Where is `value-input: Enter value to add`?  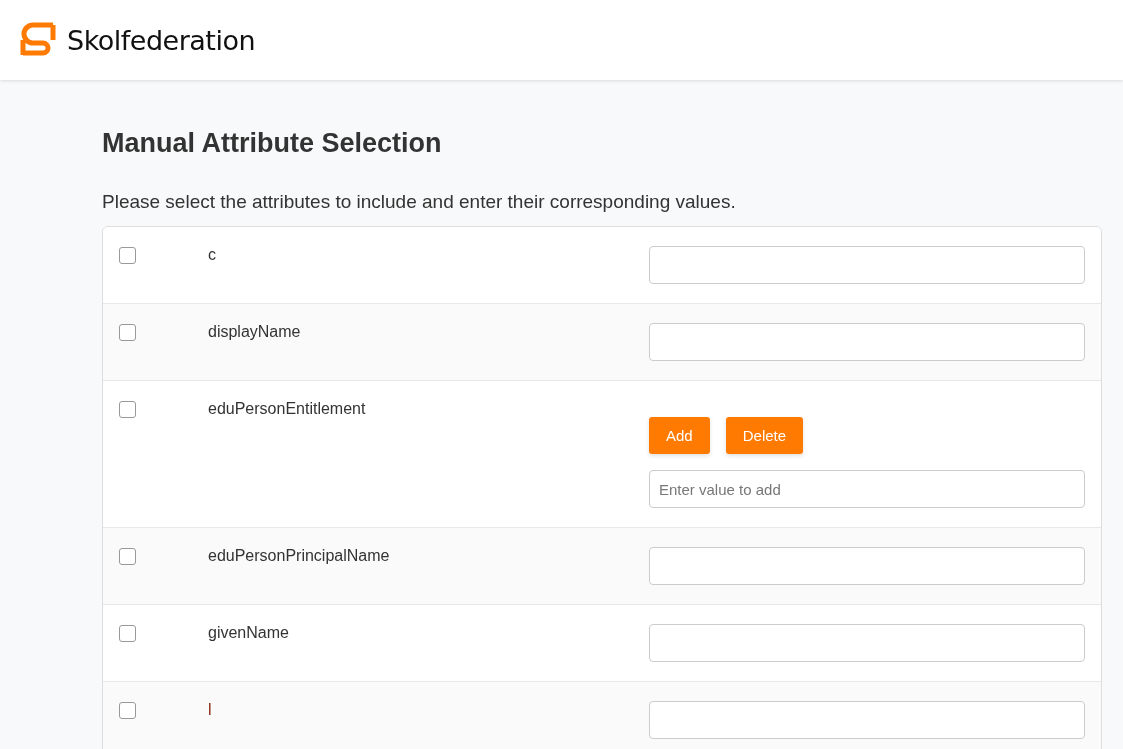
value-input: Enter value to add is located at coordinates (867, 489).